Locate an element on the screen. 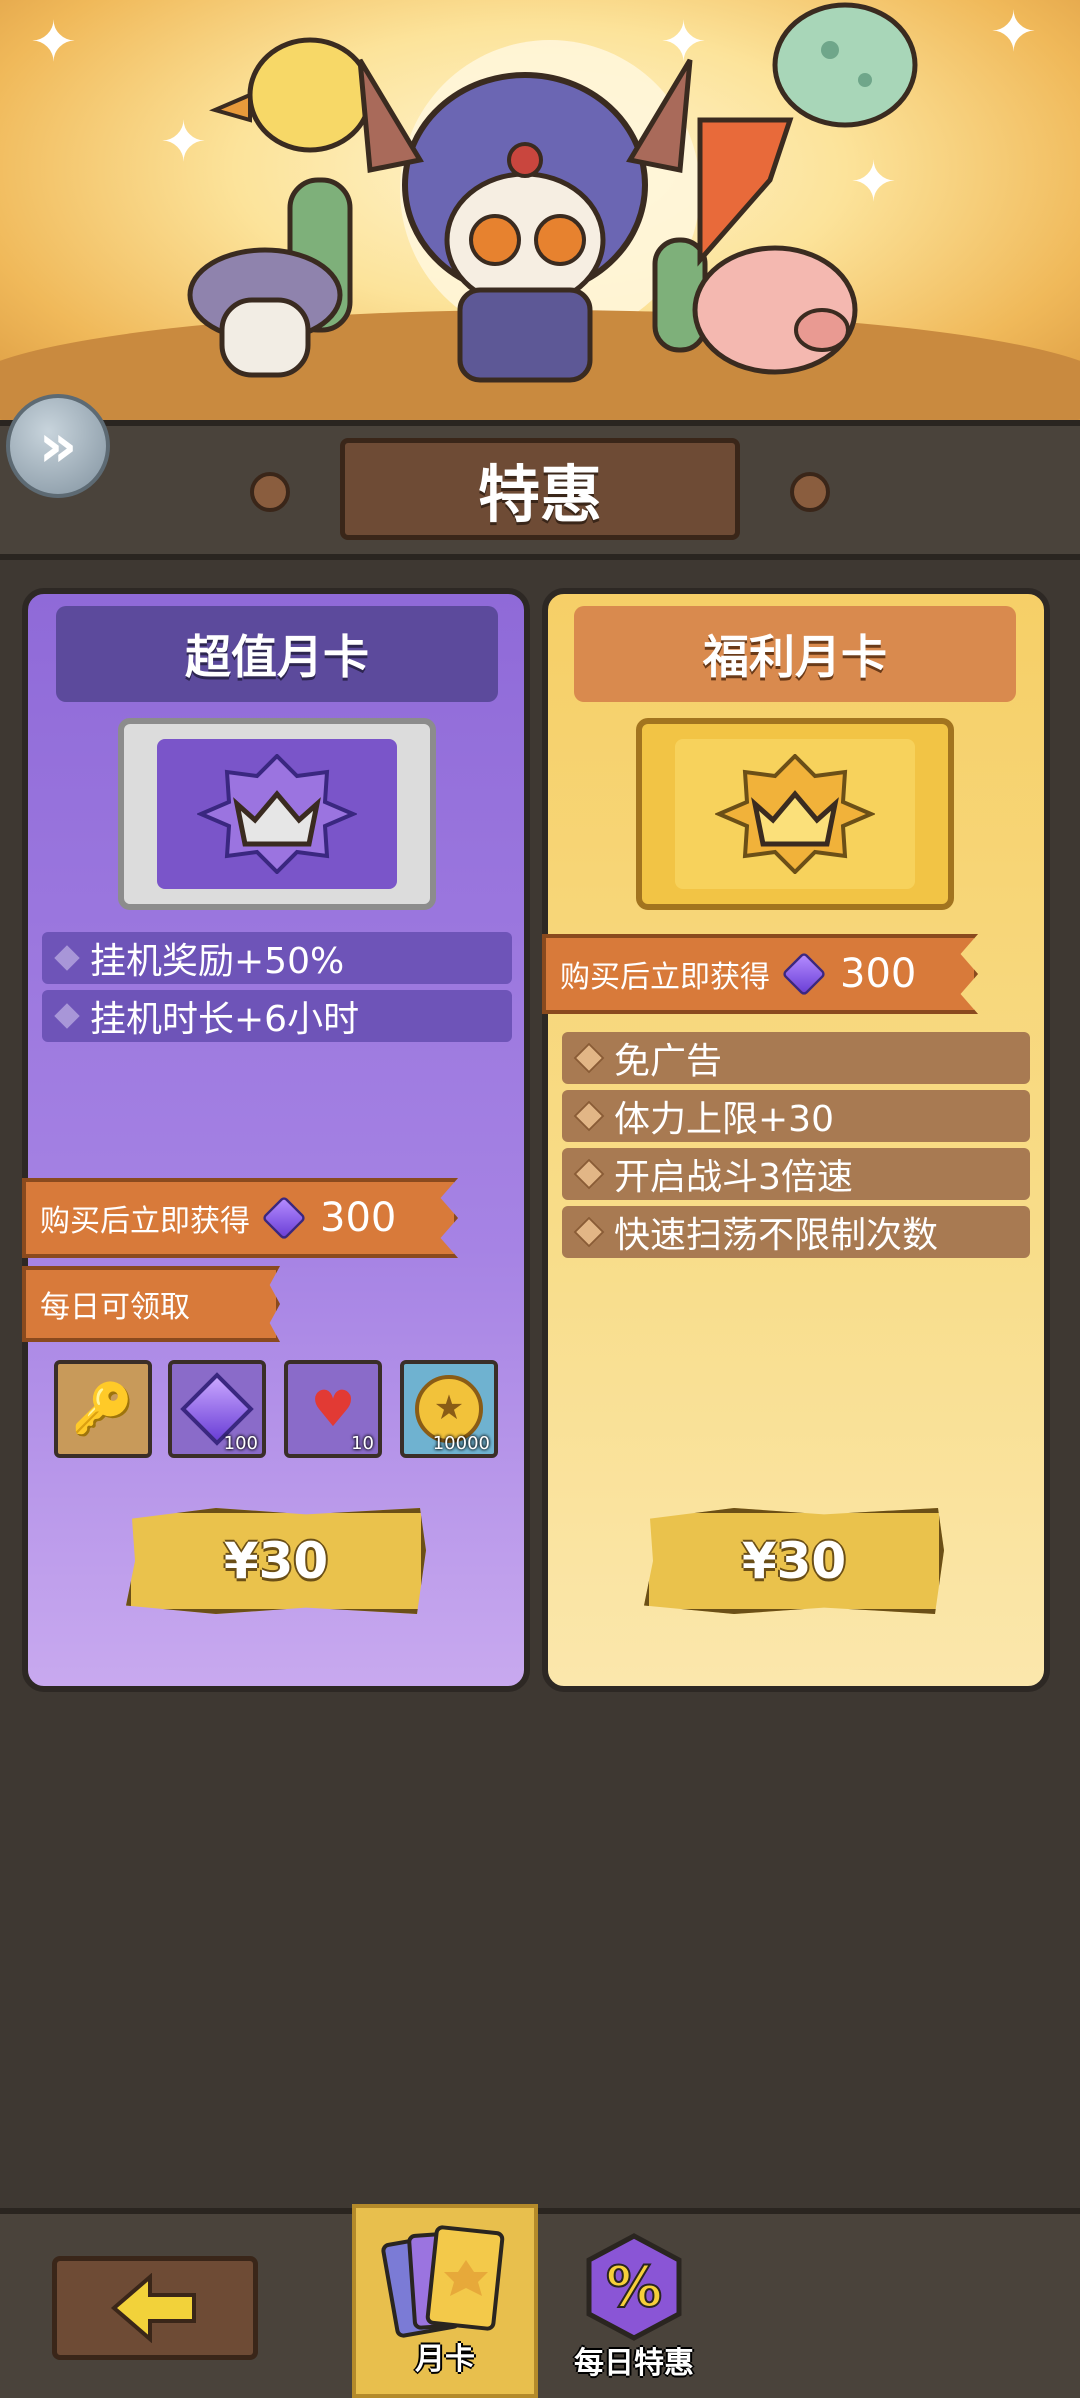 This screenshot has width=1080, height=2398. banner-illustration is located at coordinates (552, 192).